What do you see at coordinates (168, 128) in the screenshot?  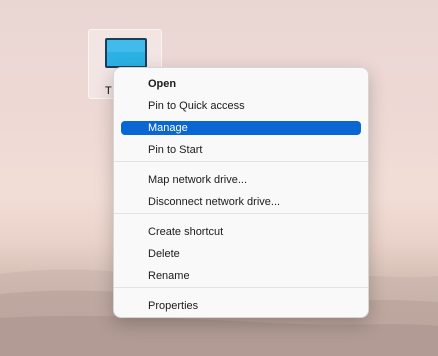 I see `menu-item-label: Manage` at bounding box center [168, 128].